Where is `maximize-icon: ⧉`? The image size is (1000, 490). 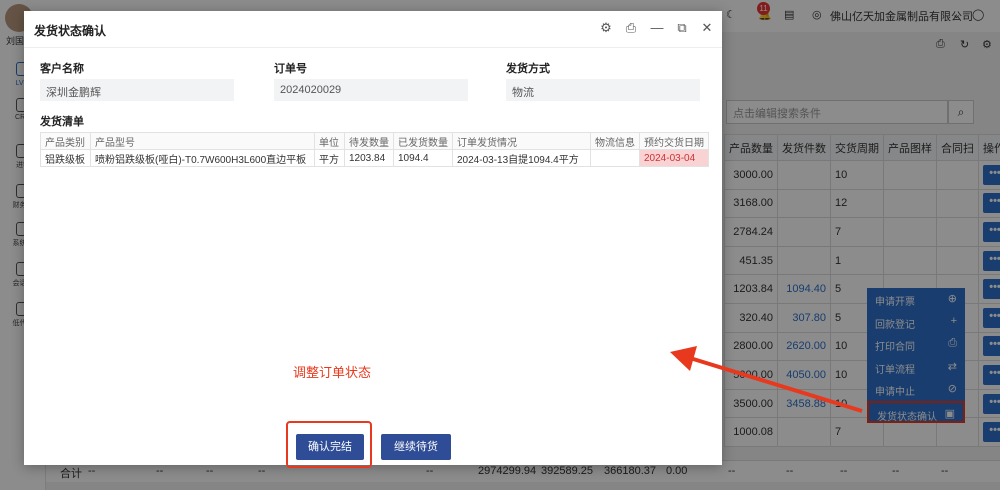 maximize-icon: ⧉ is located at coordinates (682, 28).